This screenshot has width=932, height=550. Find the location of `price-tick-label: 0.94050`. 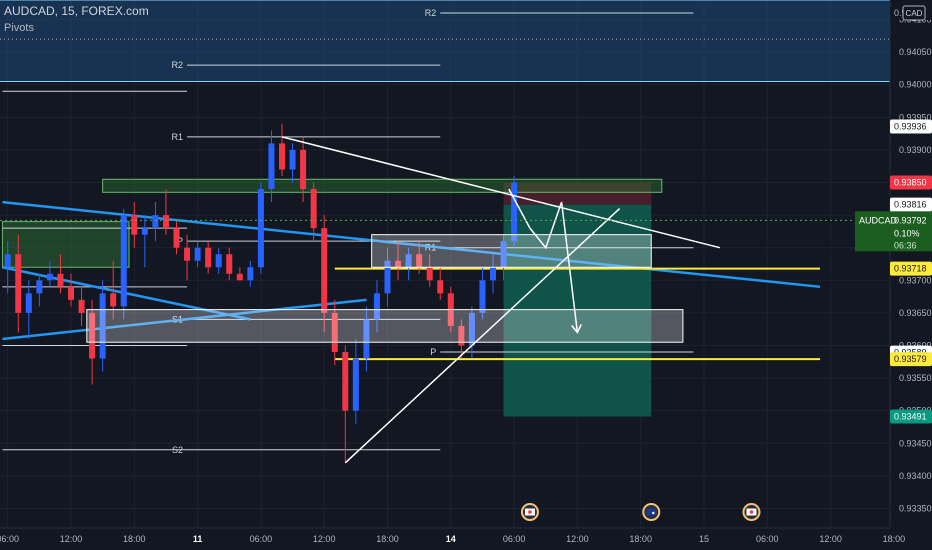

price-tick-label: 0.94050 is located at coordinates (915, 52).